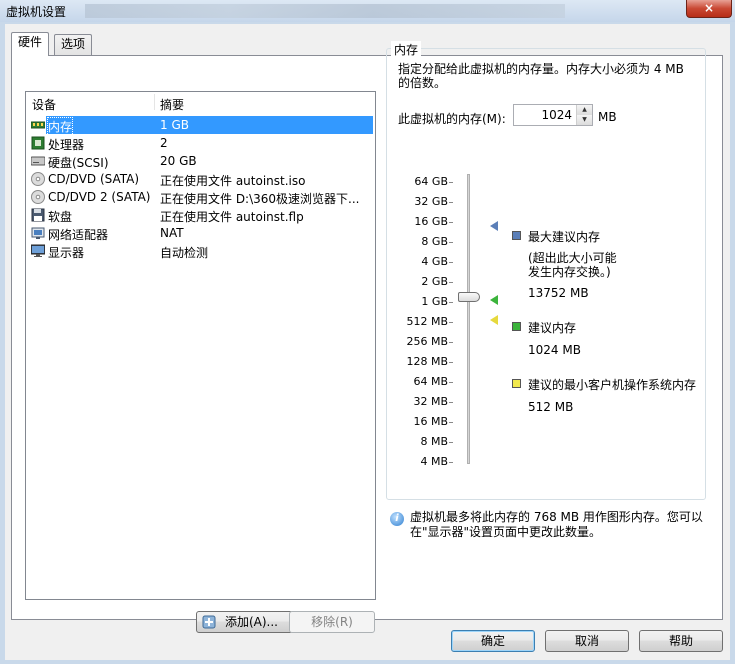 The image size is (735, 664). Describe the element at coordinates (434, 281) in the screenshot. I see `scale-label: 2 GB` at that location.